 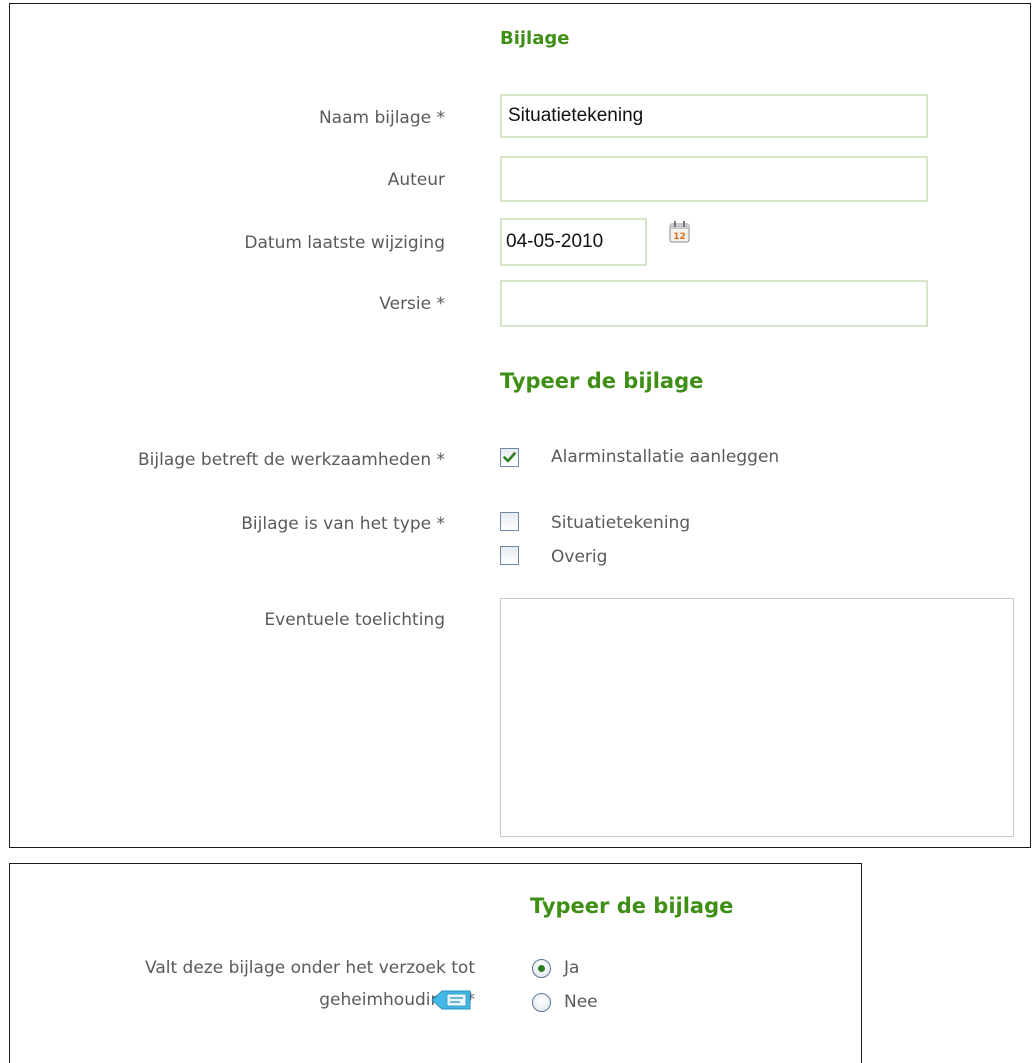 I want to click on datum-laatste-wijziging-label: Datum laatste wijziging, so click(x=344, y=243).